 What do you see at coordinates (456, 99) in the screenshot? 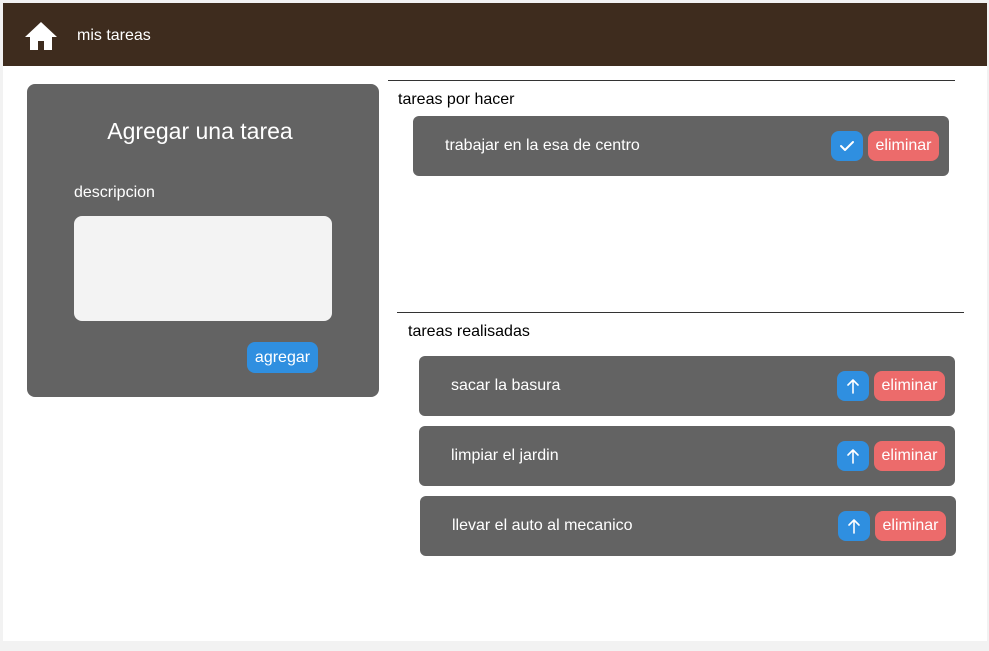
I see `pending-section-label: tareas por hacer` at bounding box center [456, 99].